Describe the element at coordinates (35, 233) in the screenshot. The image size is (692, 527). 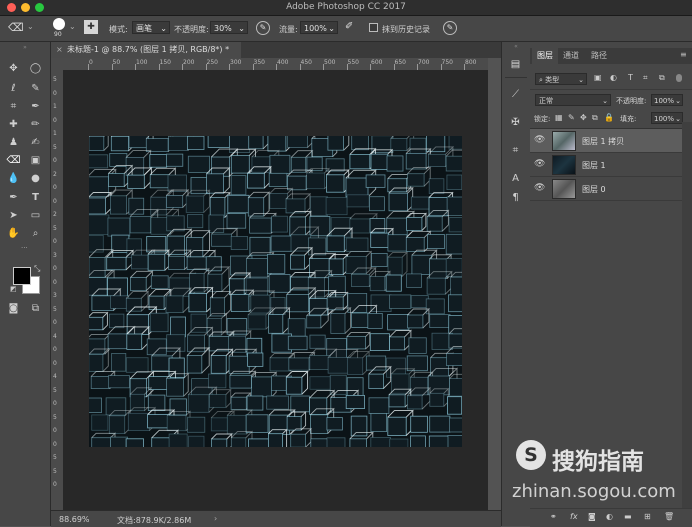
I see `zoom-tool-icon: ⌕` at that location.